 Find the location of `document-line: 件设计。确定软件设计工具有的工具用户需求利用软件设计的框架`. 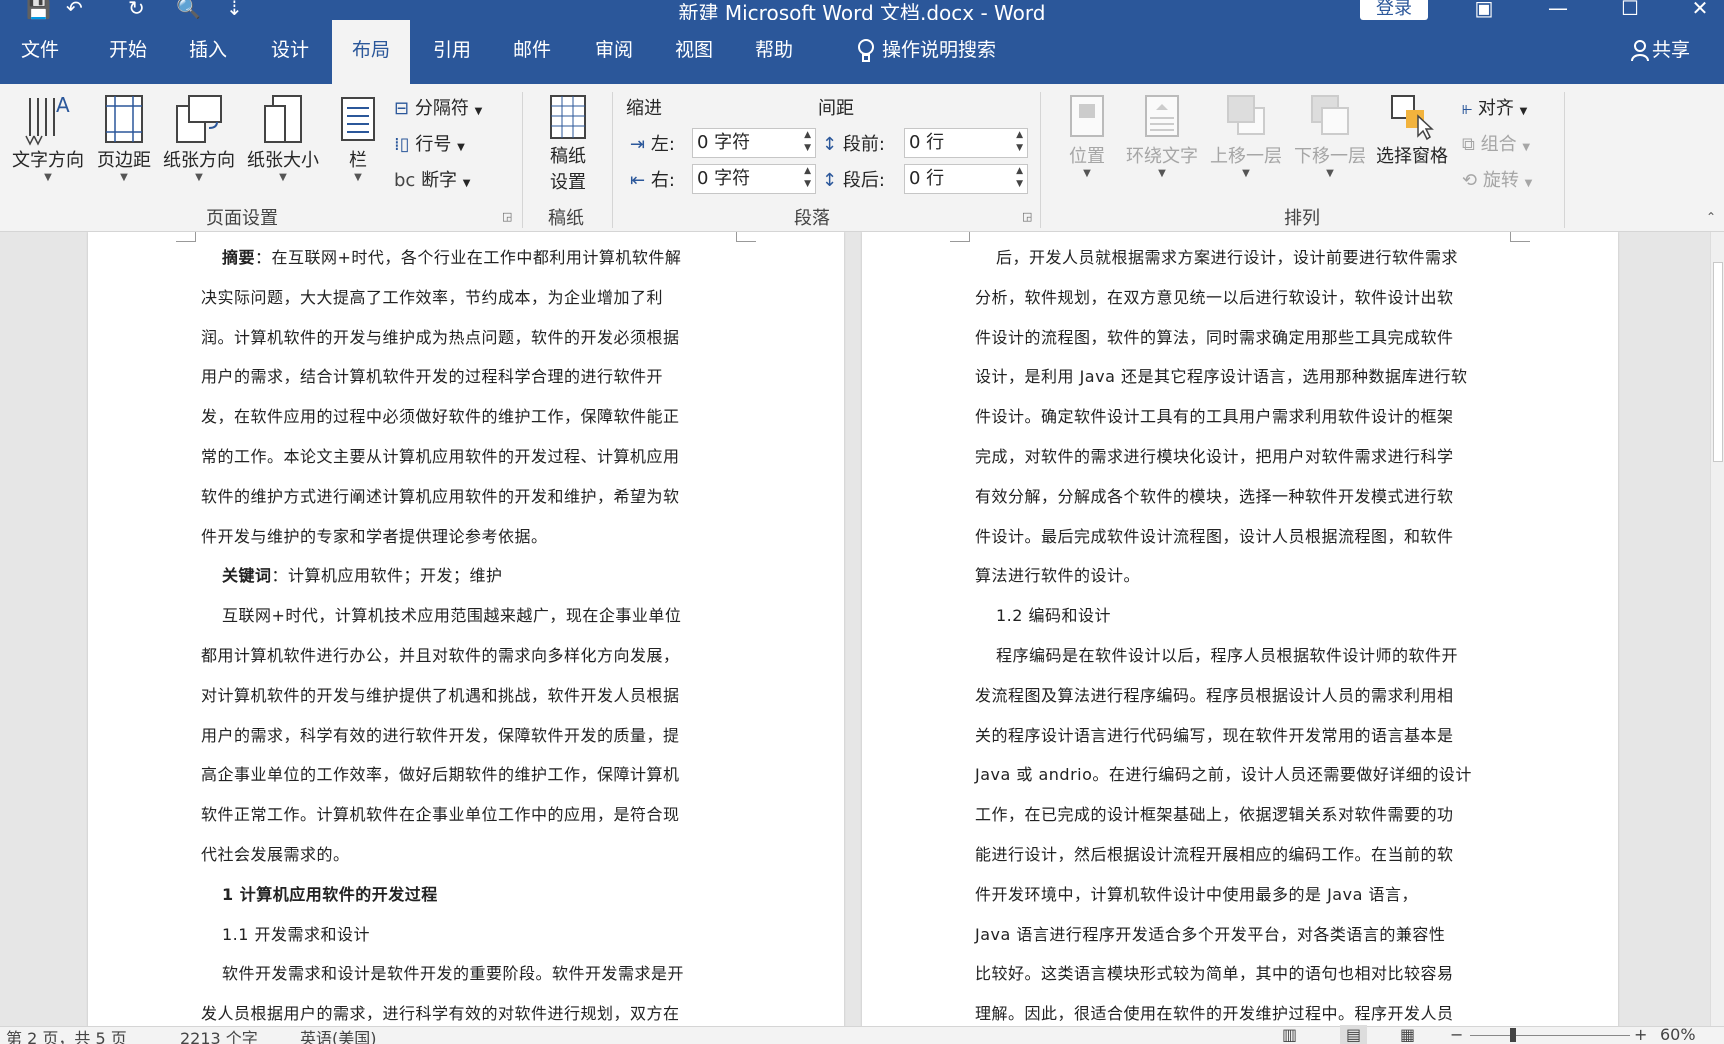

document-line: 件设计。确定软件设计工具有的工具用户需求利用软件设计的框架 is located at coordinates (1214, 415).